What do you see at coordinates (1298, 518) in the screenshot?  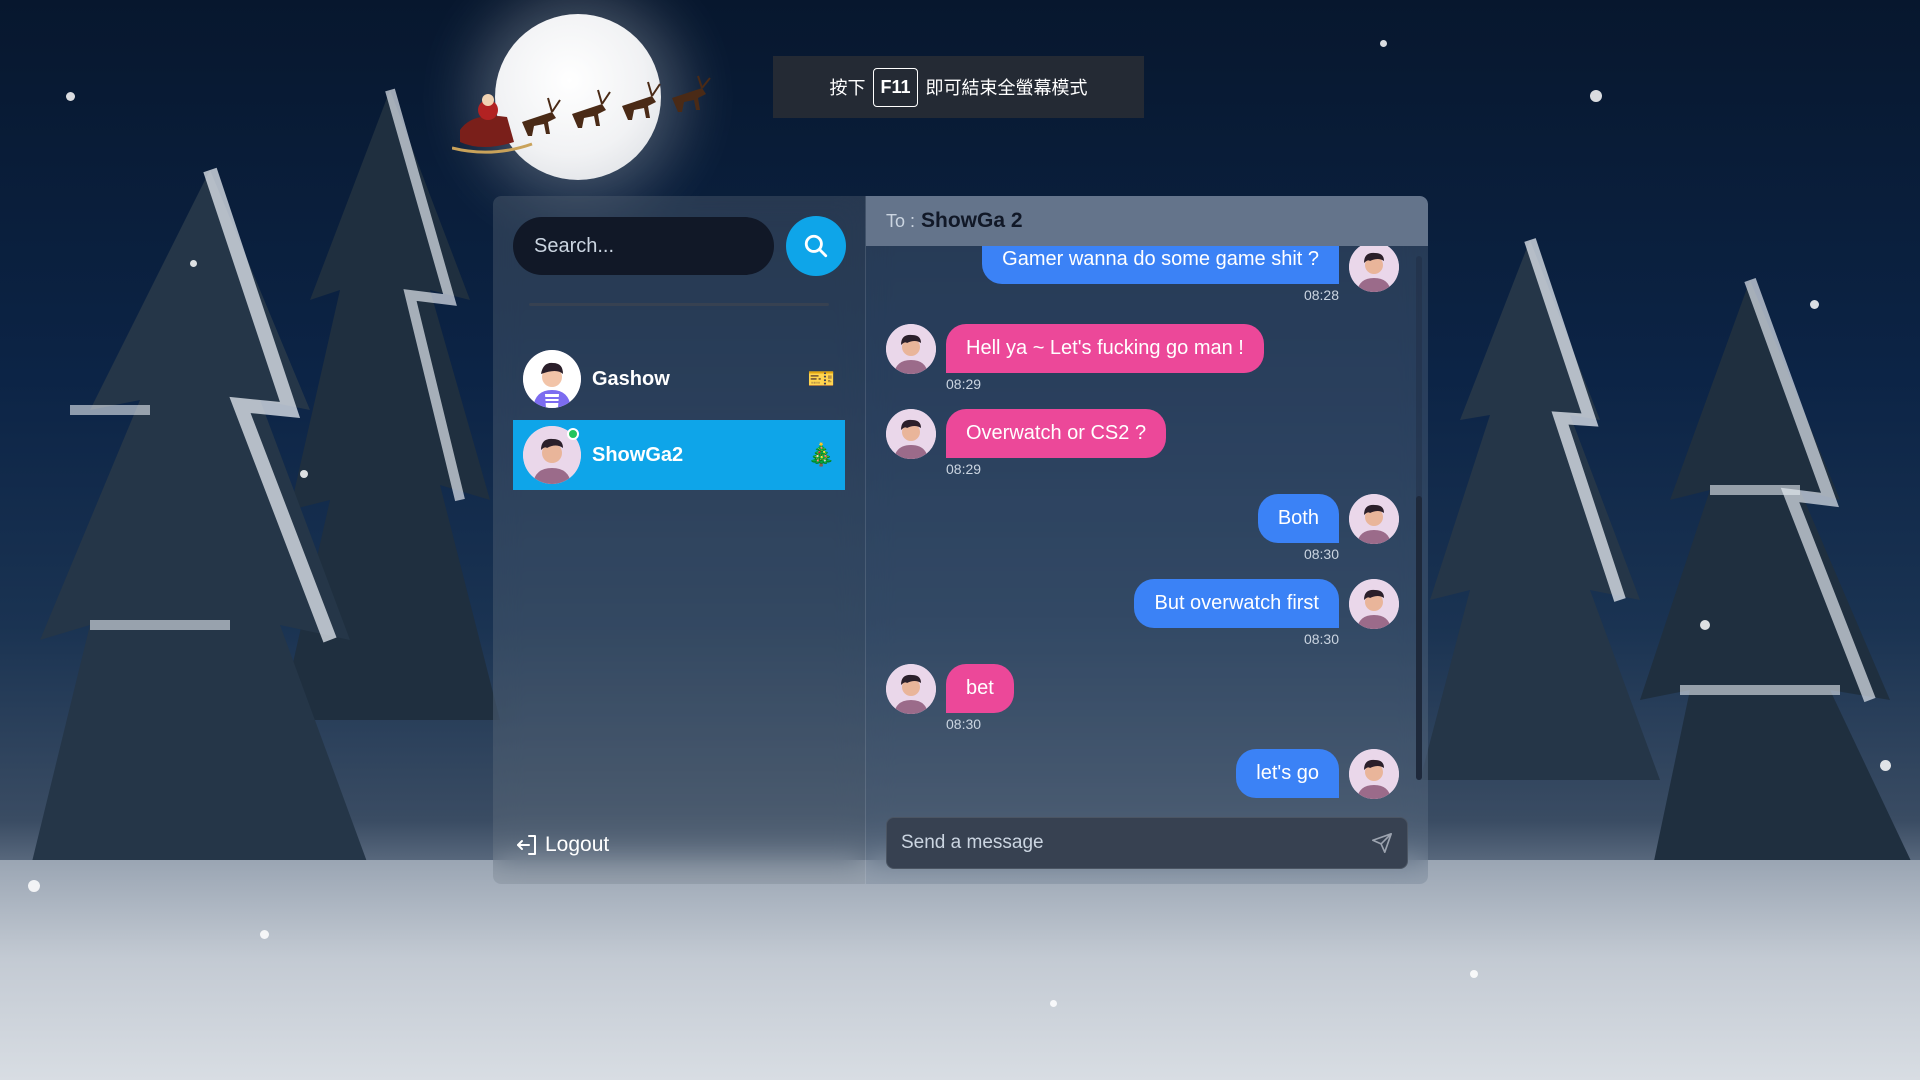 I see `message-bubble: Both` at bounding box center [1298, 518].